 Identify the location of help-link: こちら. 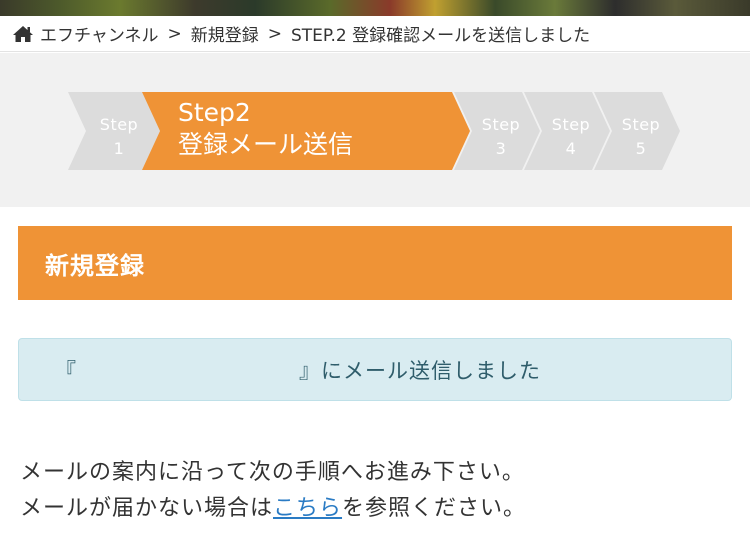
(307, 508).